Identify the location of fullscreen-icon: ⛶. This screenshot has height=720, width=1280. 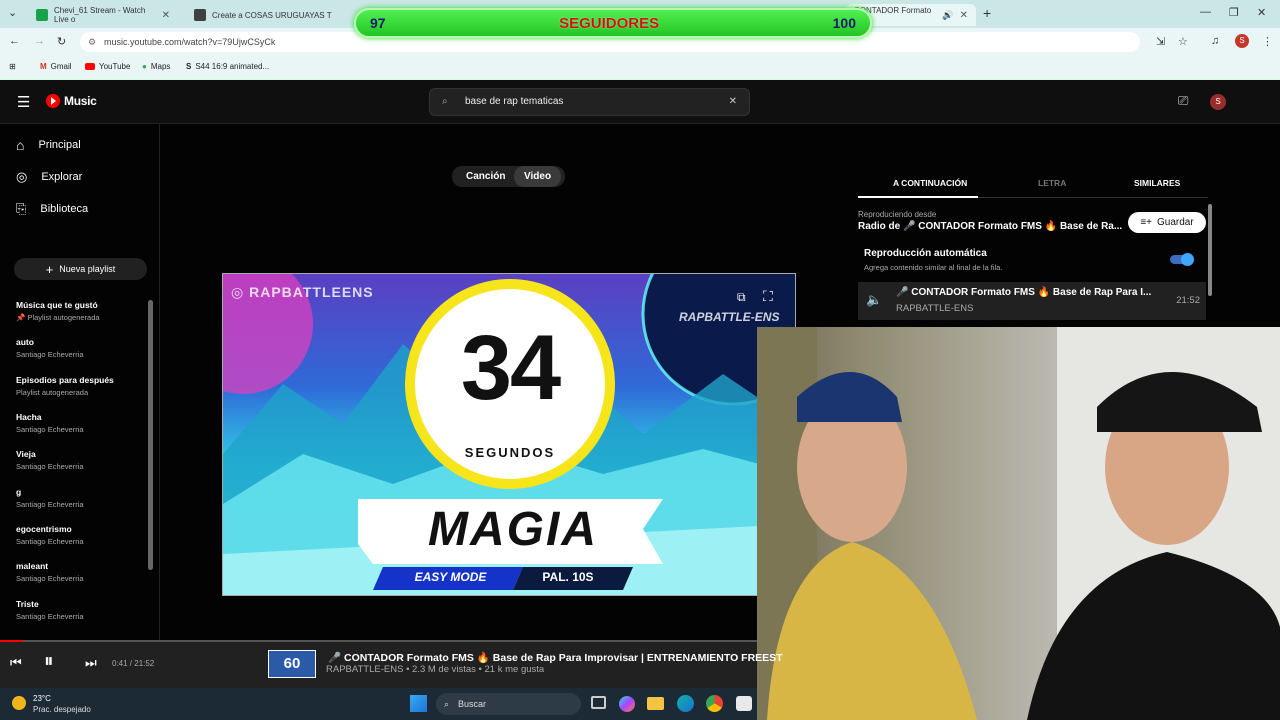
(768, 296).